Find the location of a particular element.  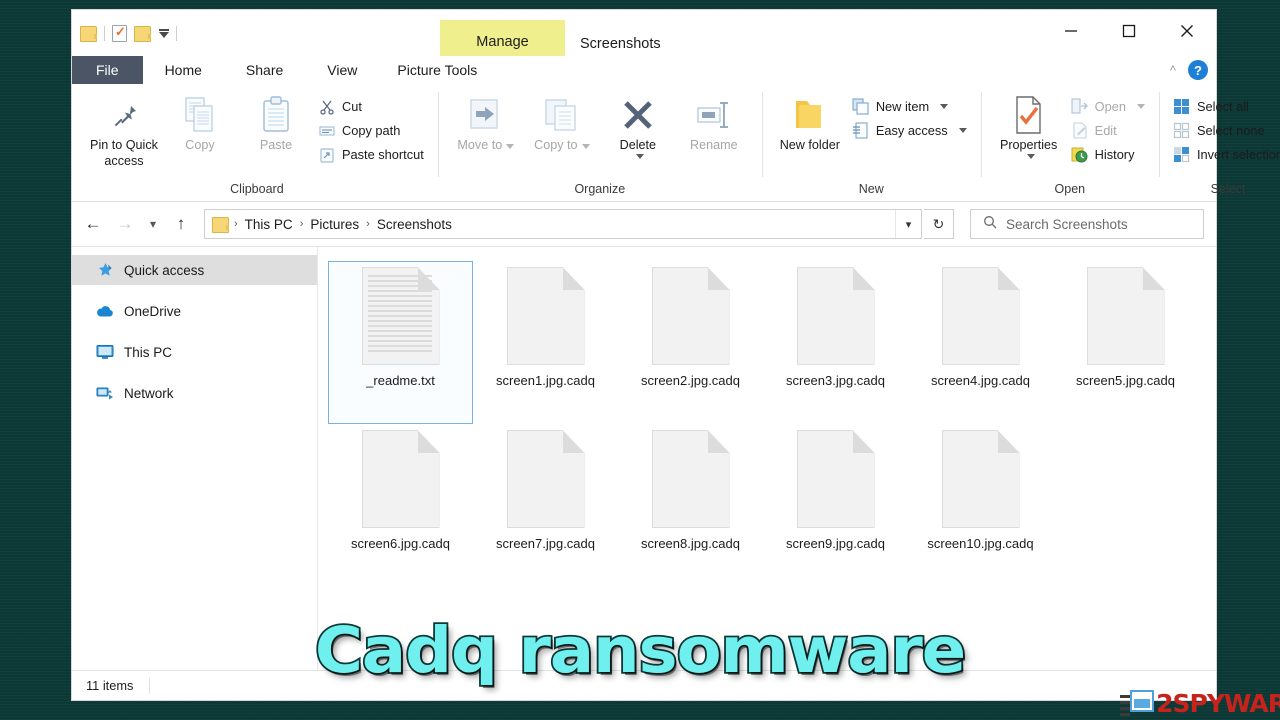

file-item-screen5: screen5.jpg.cadq is located at coordinates (1125, 342).